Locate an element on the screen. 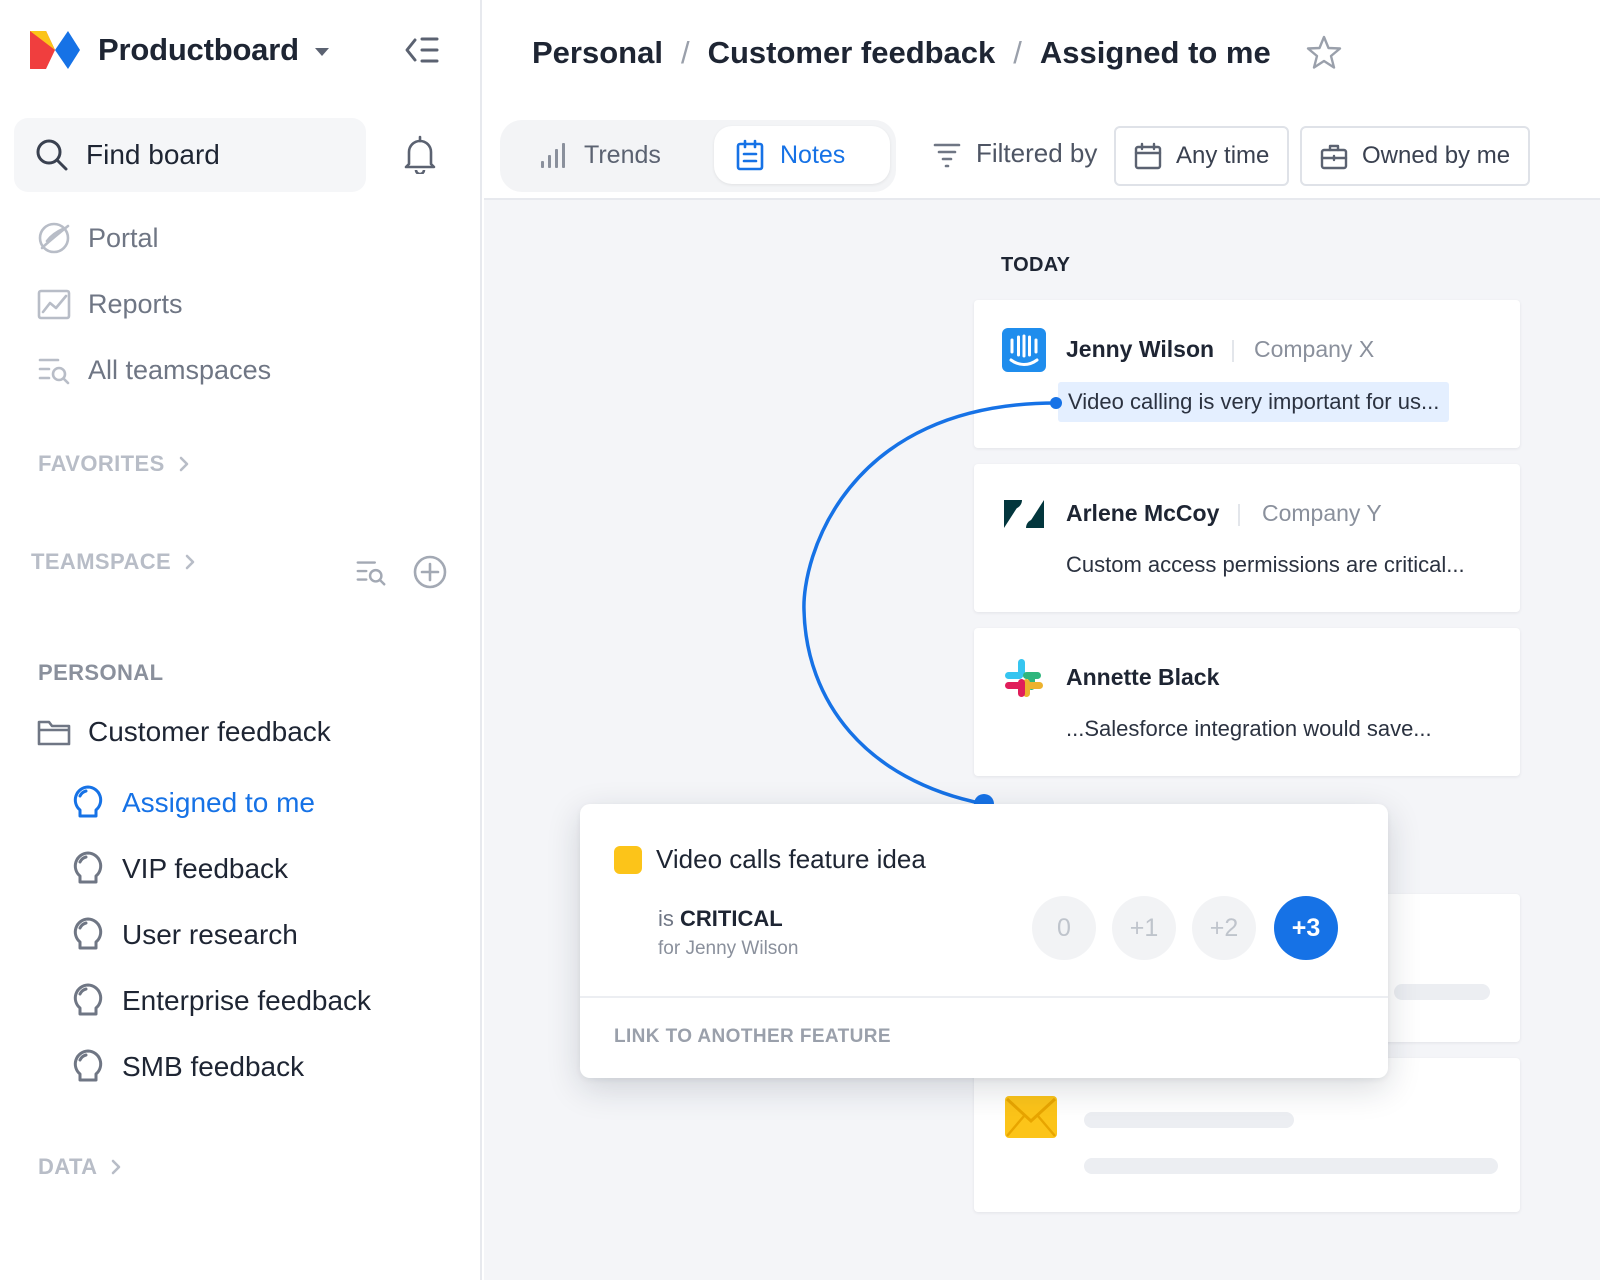  search-icon is located at coordinates (52, 155).